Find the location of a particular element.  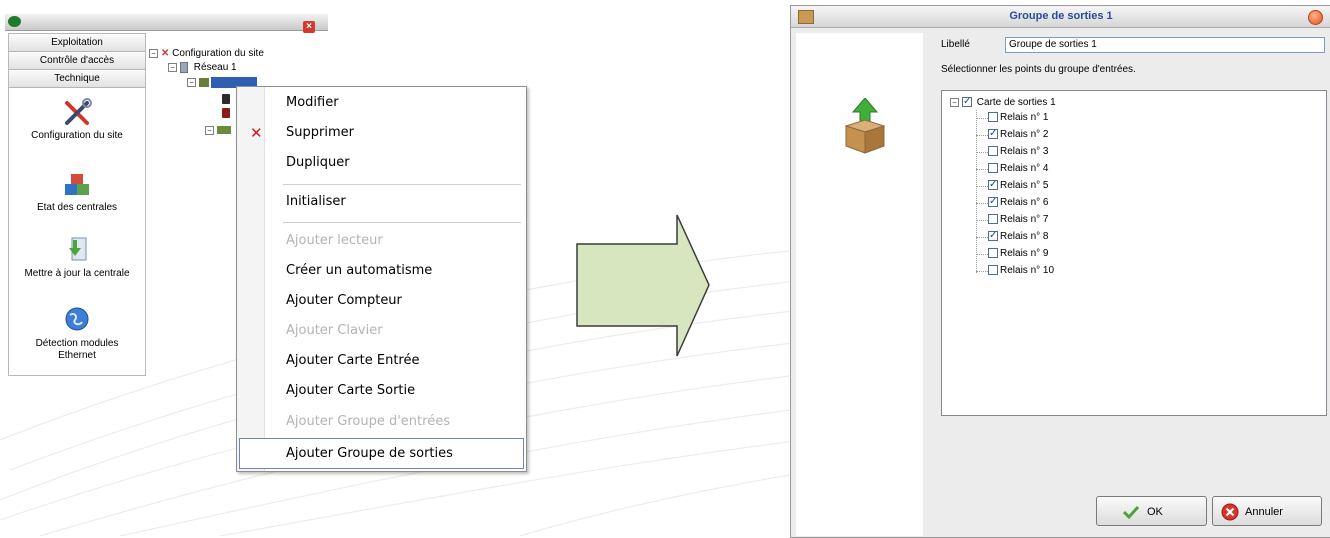

etat-centrales-label: Etat des centrales is located at coordinates (77, 207).